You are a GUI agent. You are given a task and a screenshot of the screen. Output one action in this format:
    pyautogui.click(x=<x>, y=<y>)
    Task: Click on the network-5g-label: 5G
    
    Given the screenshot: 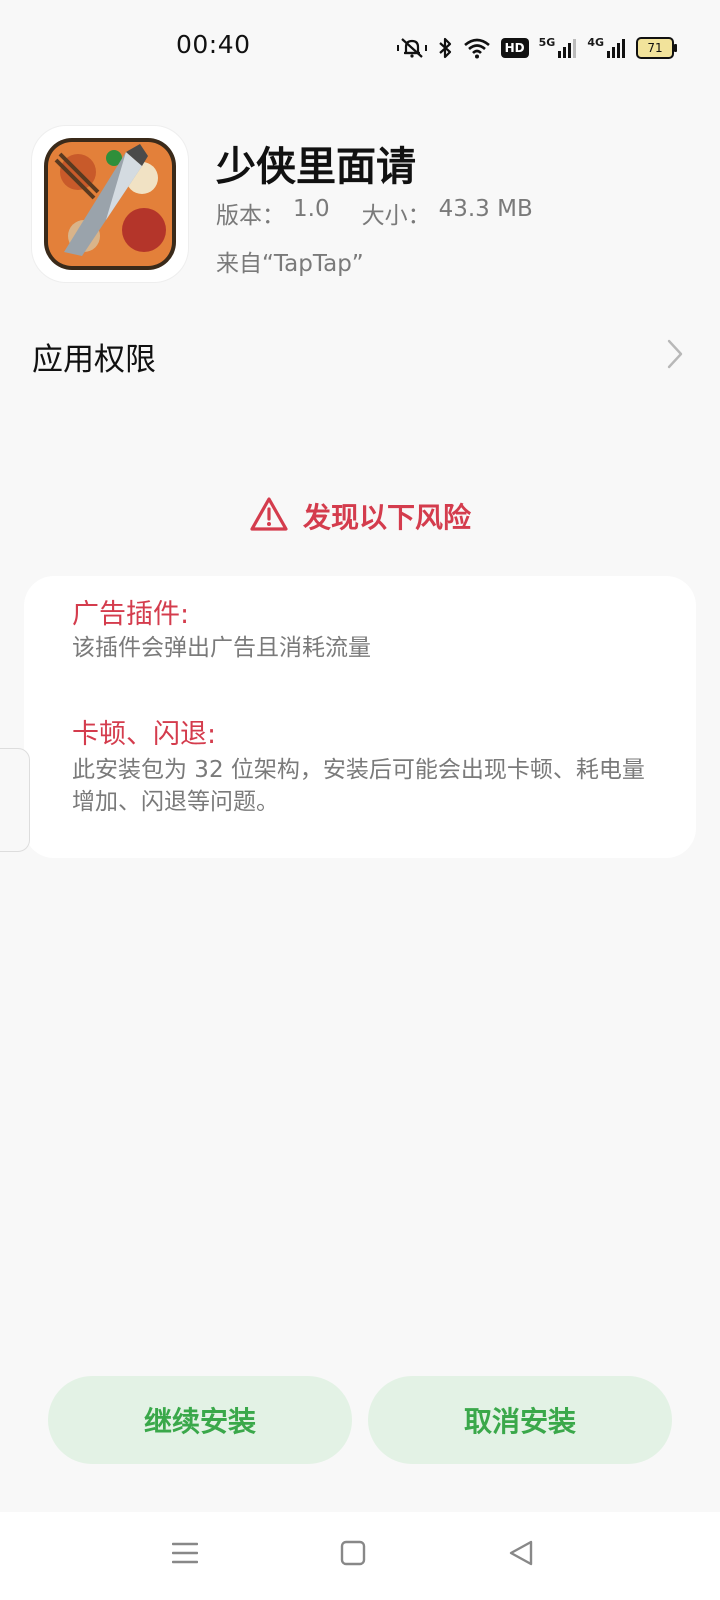 What is the action you would take?
    pyautogui.click(x=547, y=42)
    